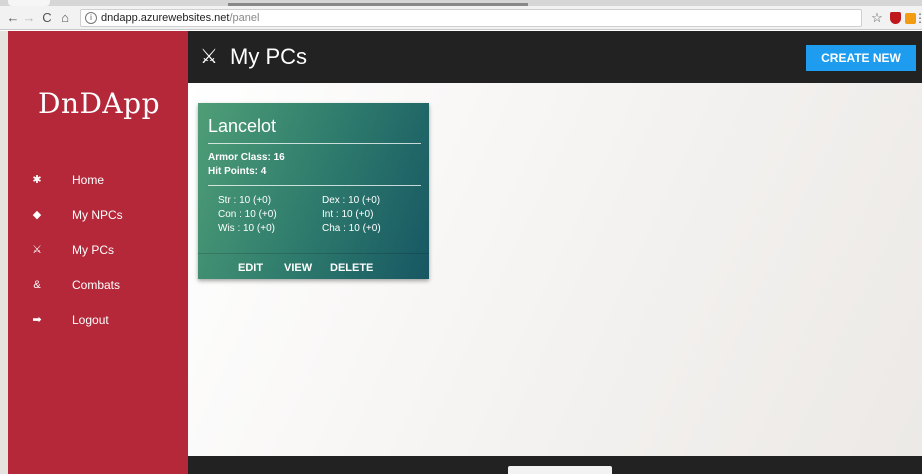 Image resolution: width=922 pixels, height=474 pixels. I want to click on url-host: dndapp.azurewebsites.net, so click(165, 18).